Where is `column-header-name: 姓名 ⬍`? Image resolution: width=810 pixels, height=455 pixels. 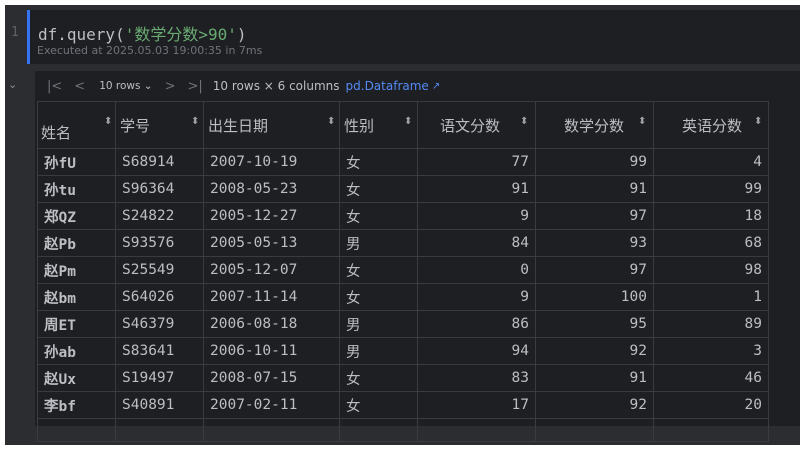 column-header-name: 姓名 ⬍ is located at coordinates (76, 125).